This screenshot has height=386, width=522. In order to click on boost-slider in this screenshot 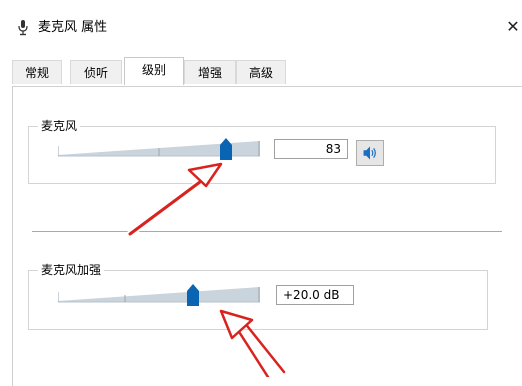, I will do `click(159, 295)`.